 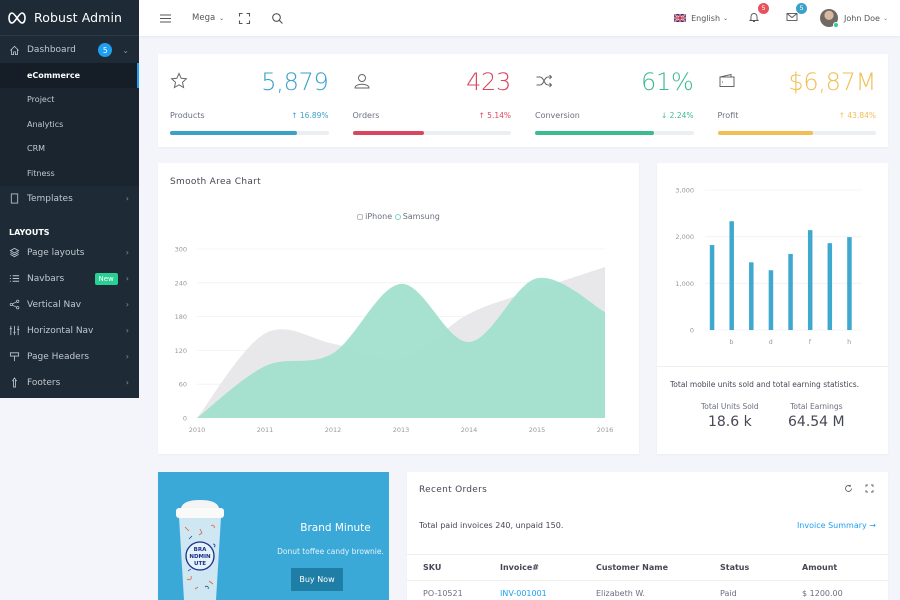 I want to click on sidebar-item-dashboard: Dashboard 5 ⌄, so click(x=69, y=50).